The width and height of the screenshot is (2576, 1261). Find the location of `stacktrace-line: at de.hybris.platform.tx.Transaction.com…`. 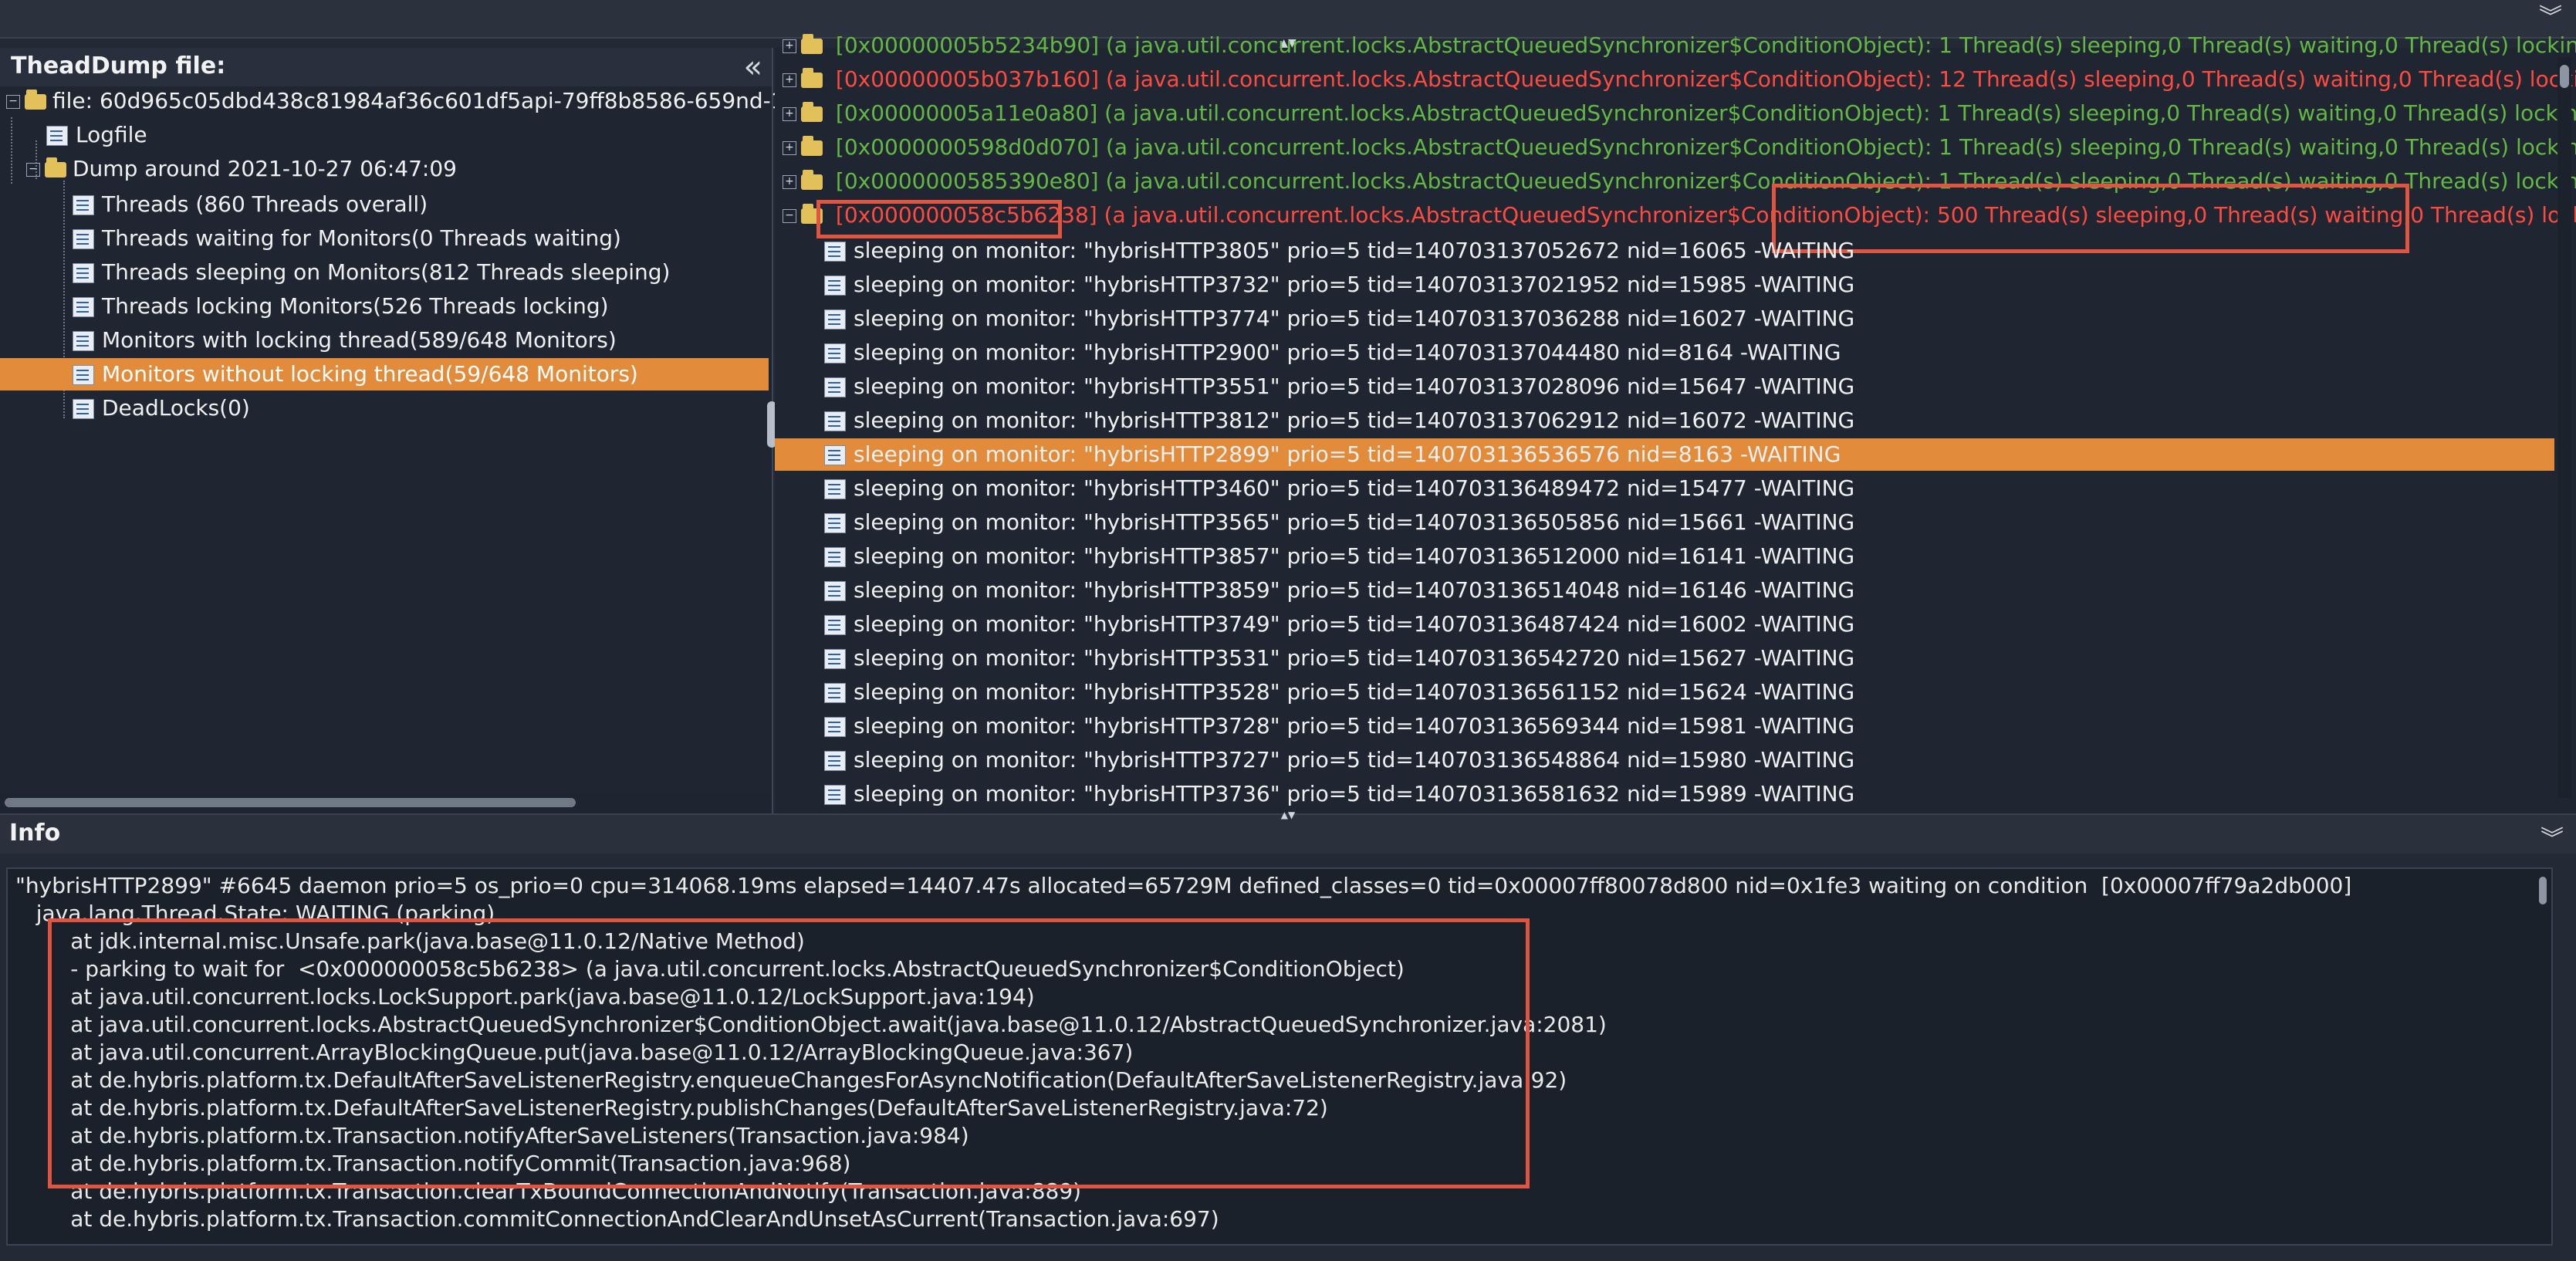

stacktrace-line: at de.hybris.platform.tx.Transaction.com… is located at coordinates (617, 1219).